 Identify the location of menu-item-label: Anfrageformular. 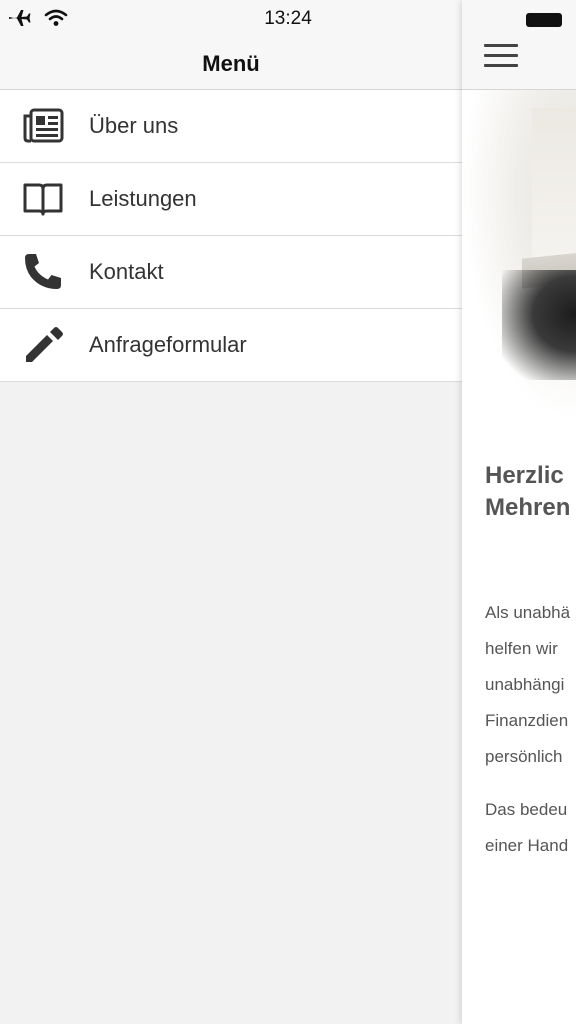
(168, 344).